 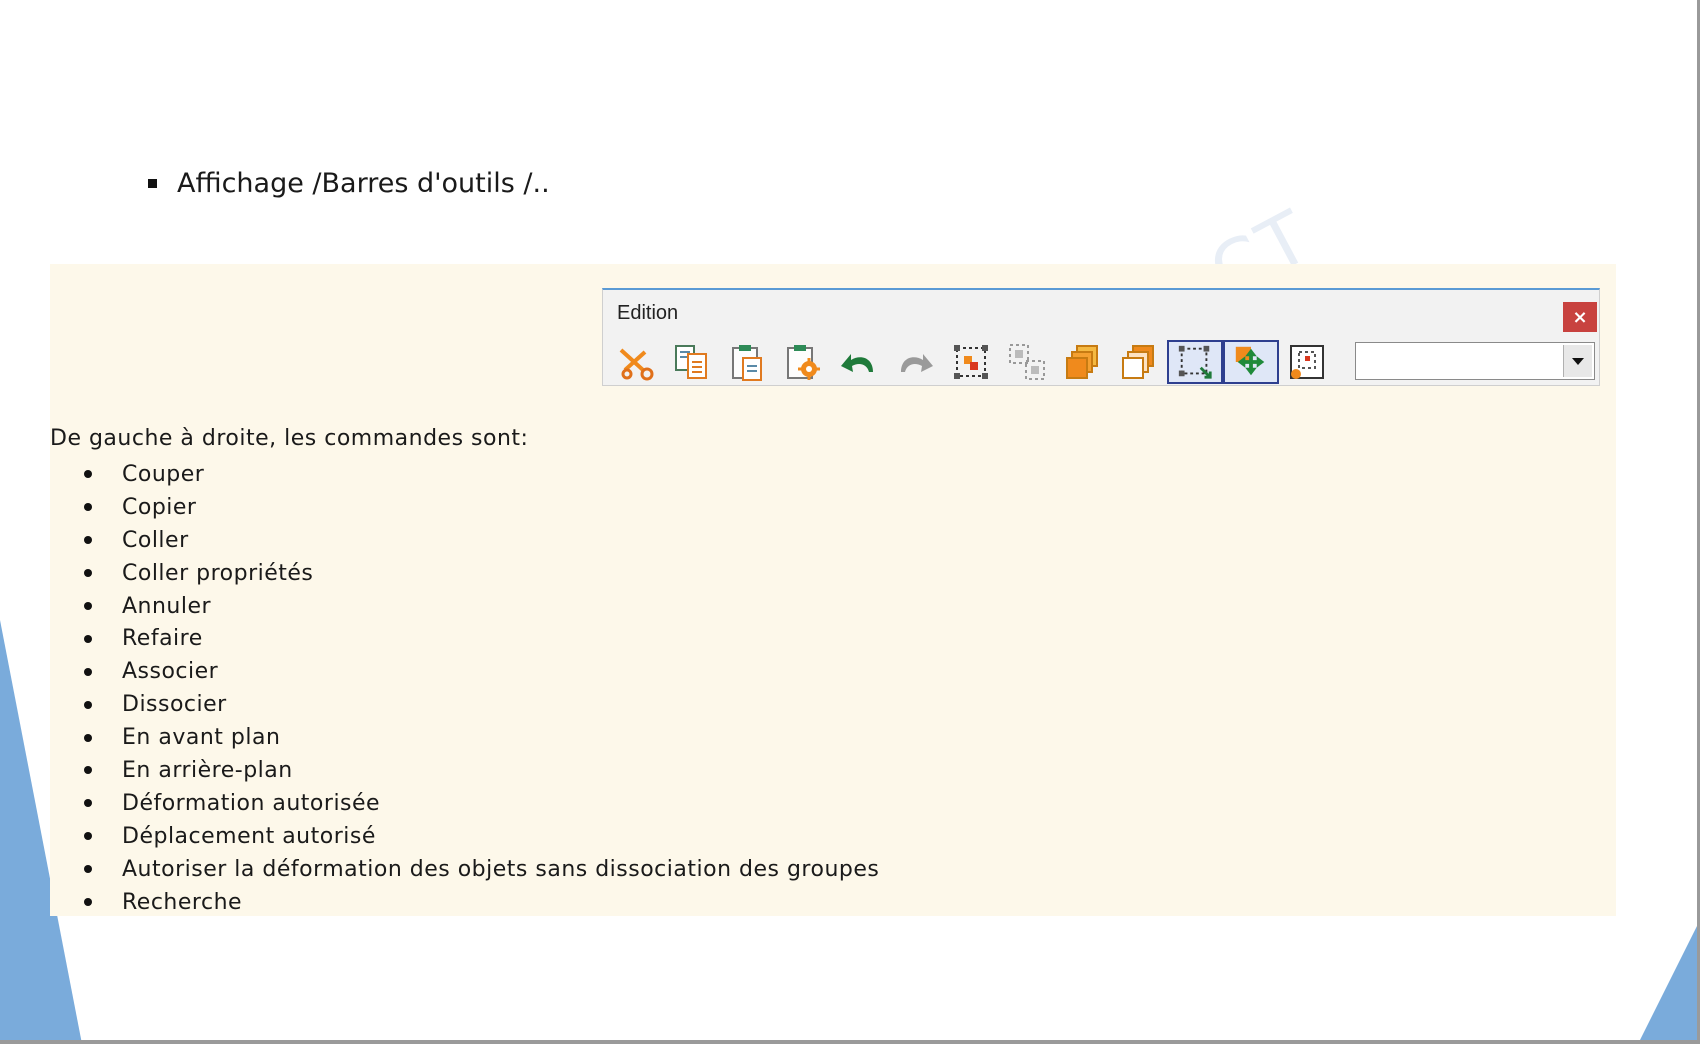 What do you see at coordinates (170, 672) in the screenshot?
I see `list-item-label: Associer` at bounding box center [170, 672].